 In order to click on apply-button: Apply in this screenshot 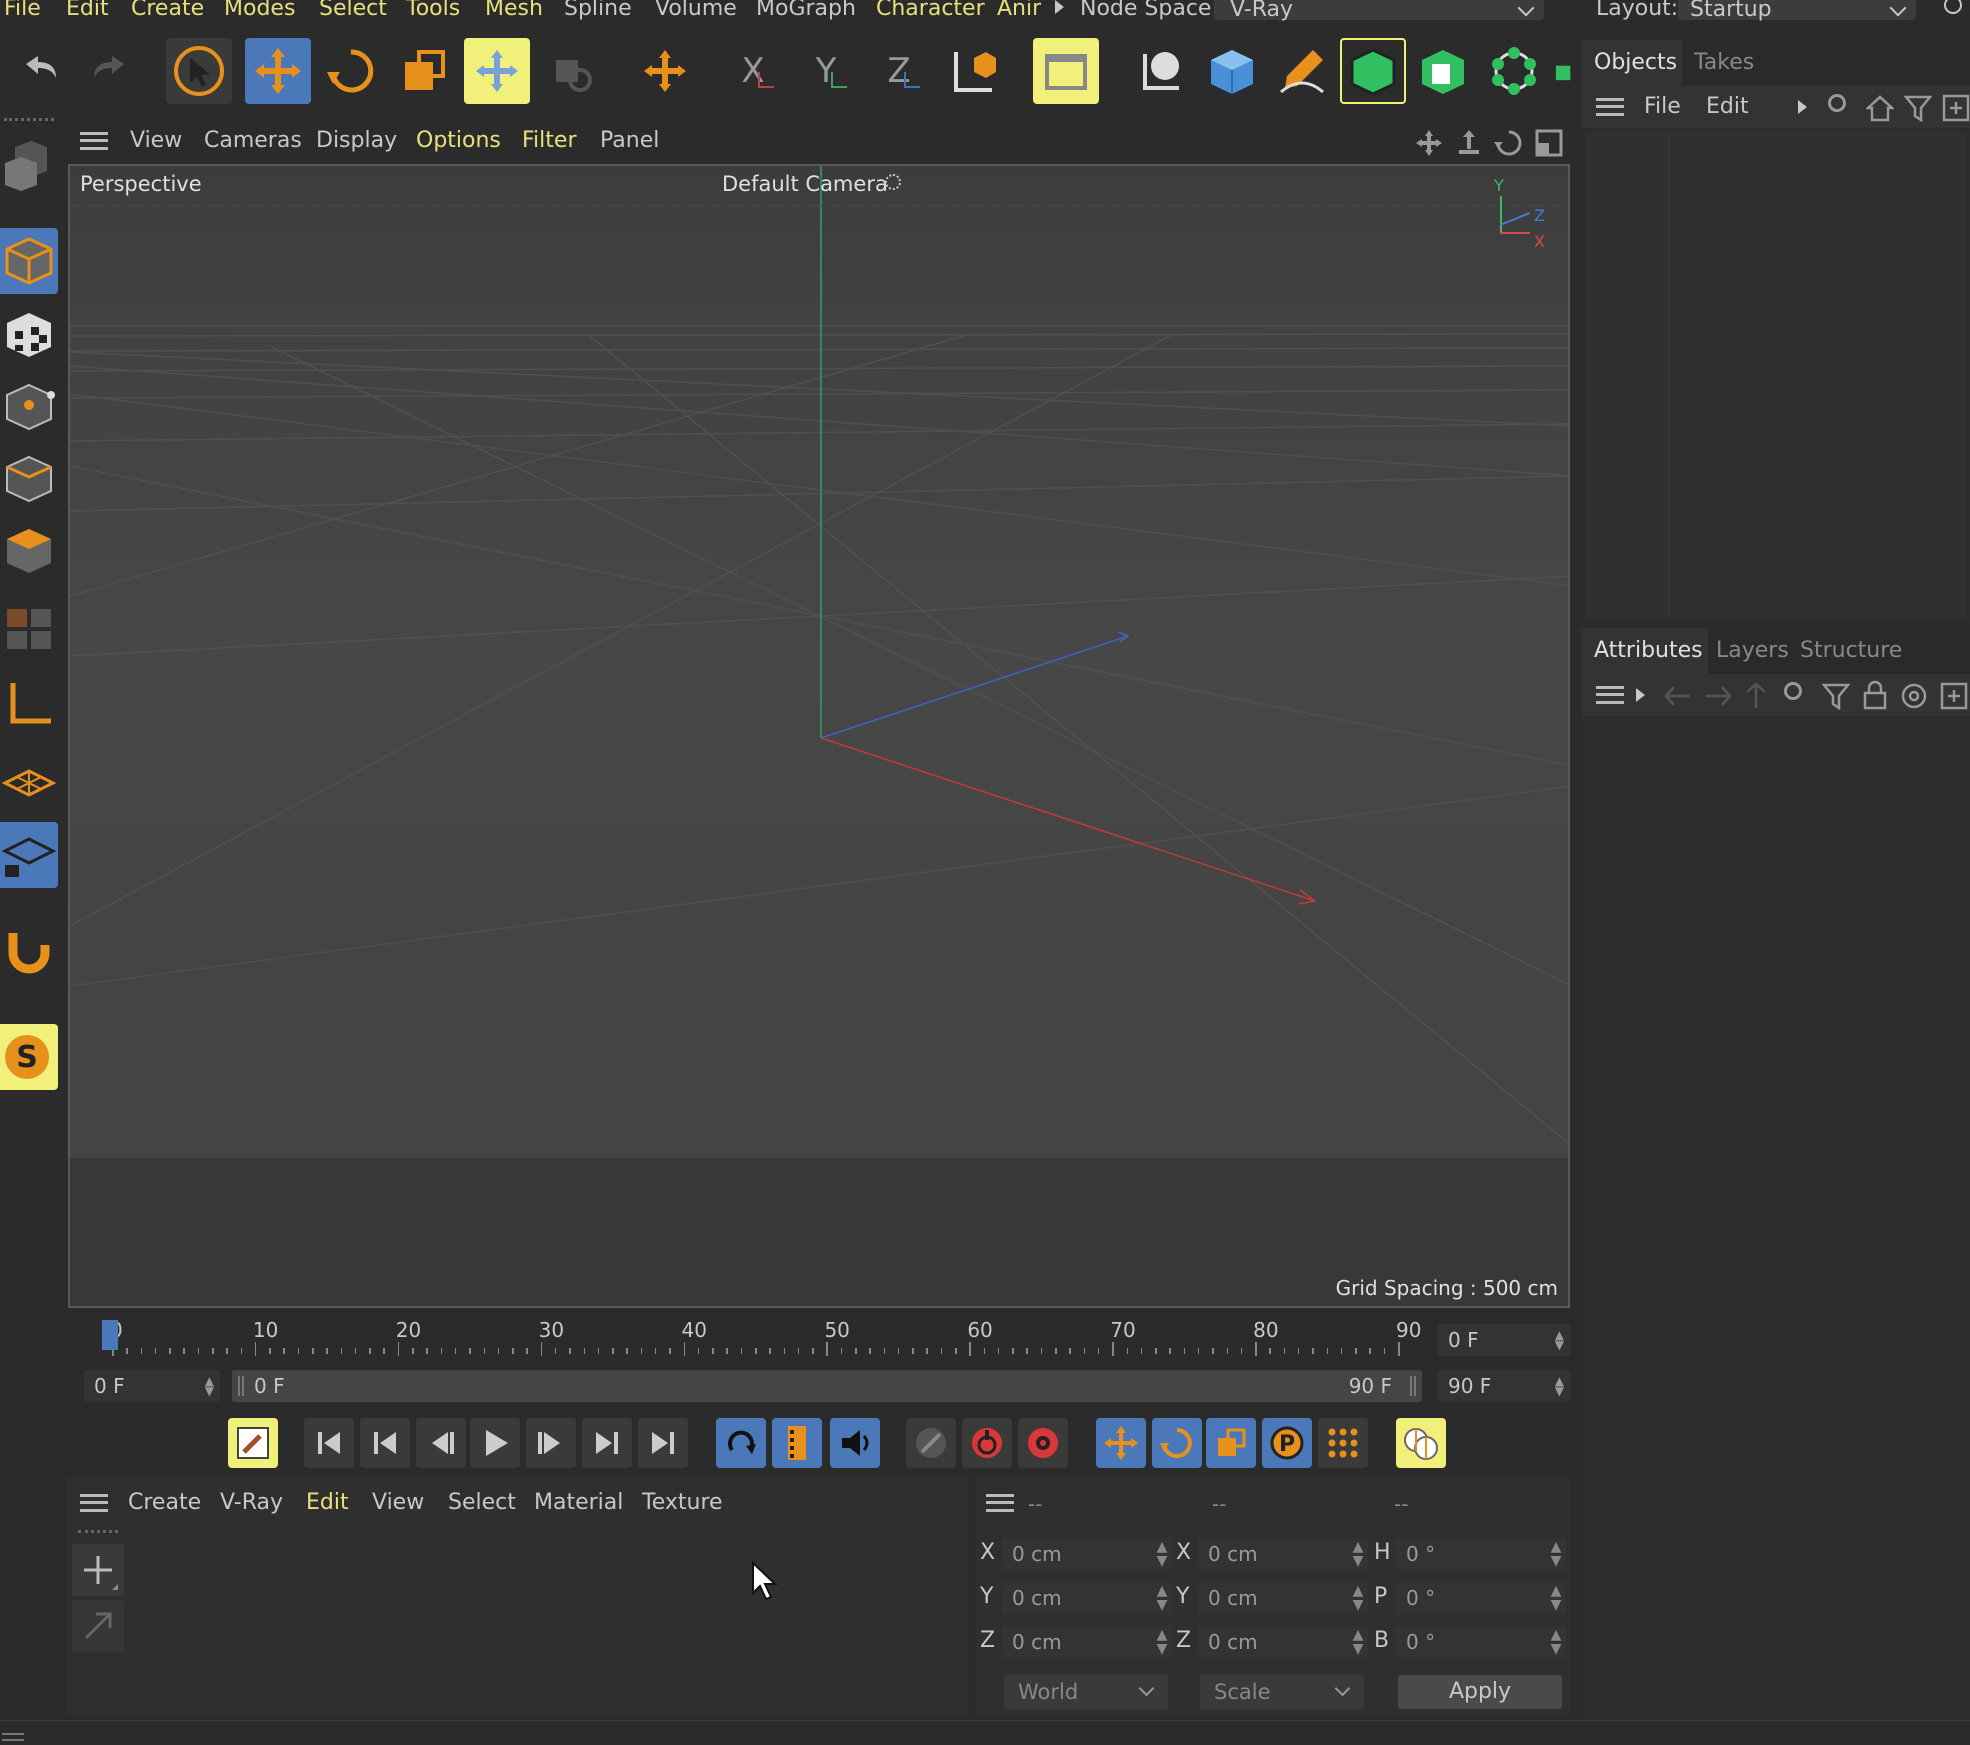, I will do `click(1480, 1692)`.